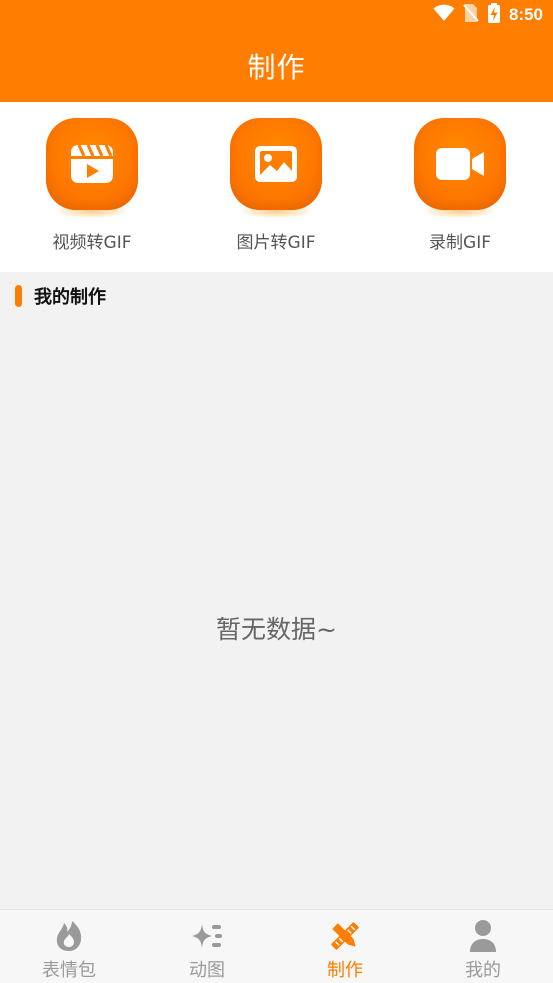  Describe the element at coordinates (460, 243) in the screenshot. I see `tool-label: 录制GIF` at that location.